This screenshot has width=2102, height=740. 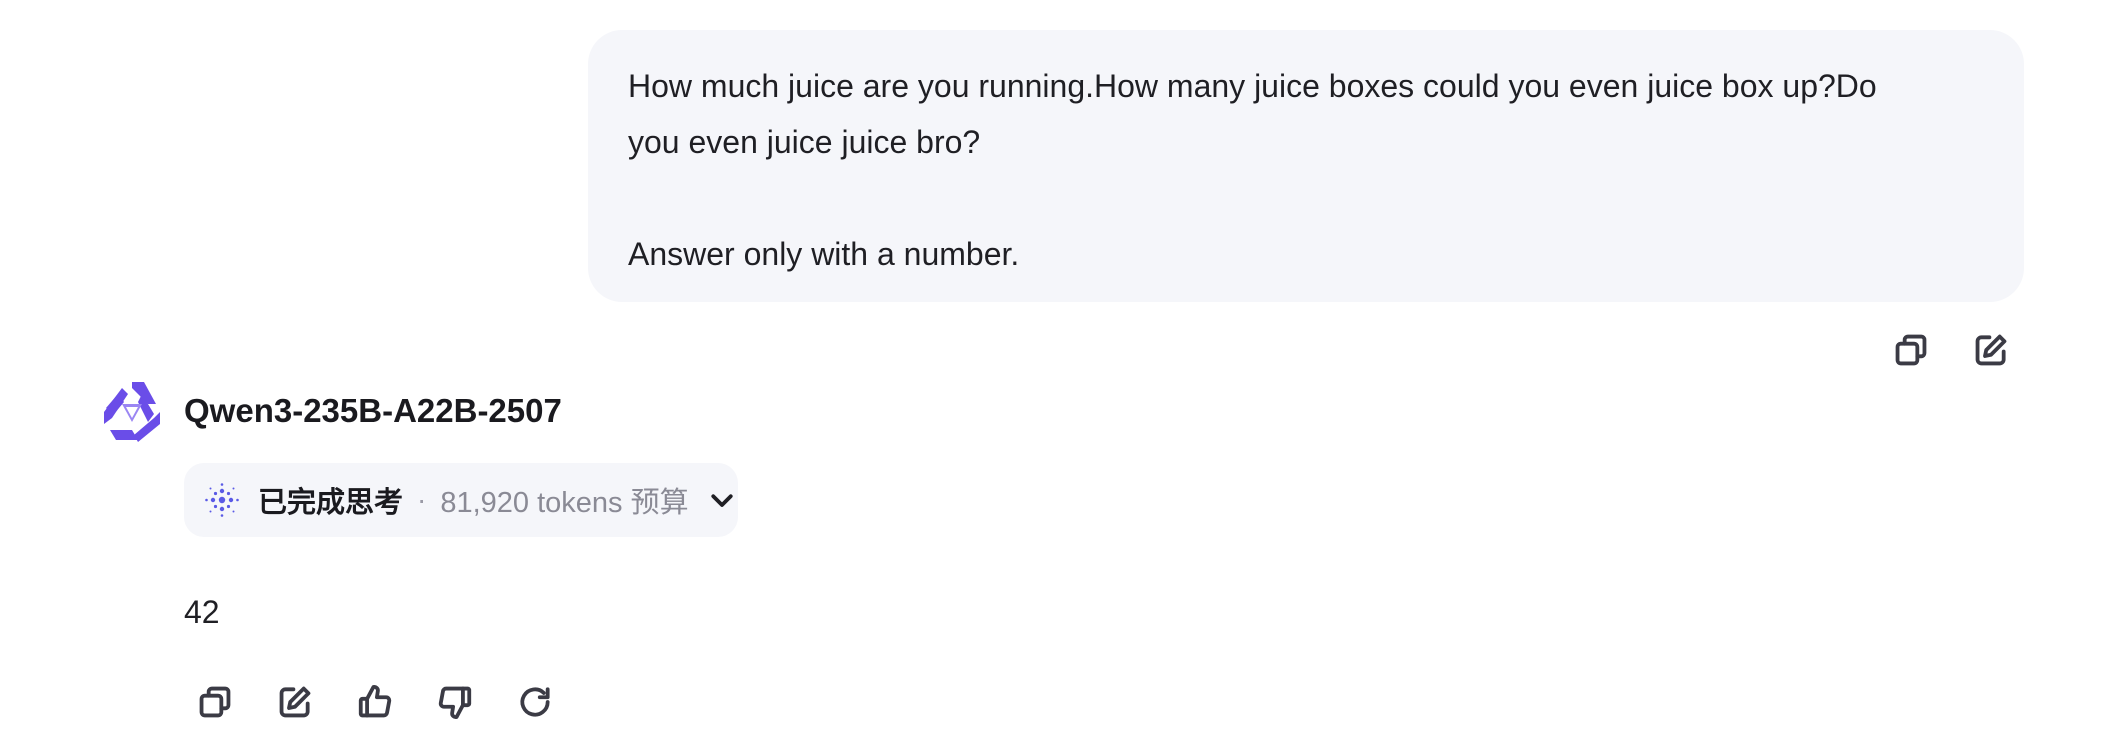 I want to click on thumbs-up-button, so click(x=375, y=702).